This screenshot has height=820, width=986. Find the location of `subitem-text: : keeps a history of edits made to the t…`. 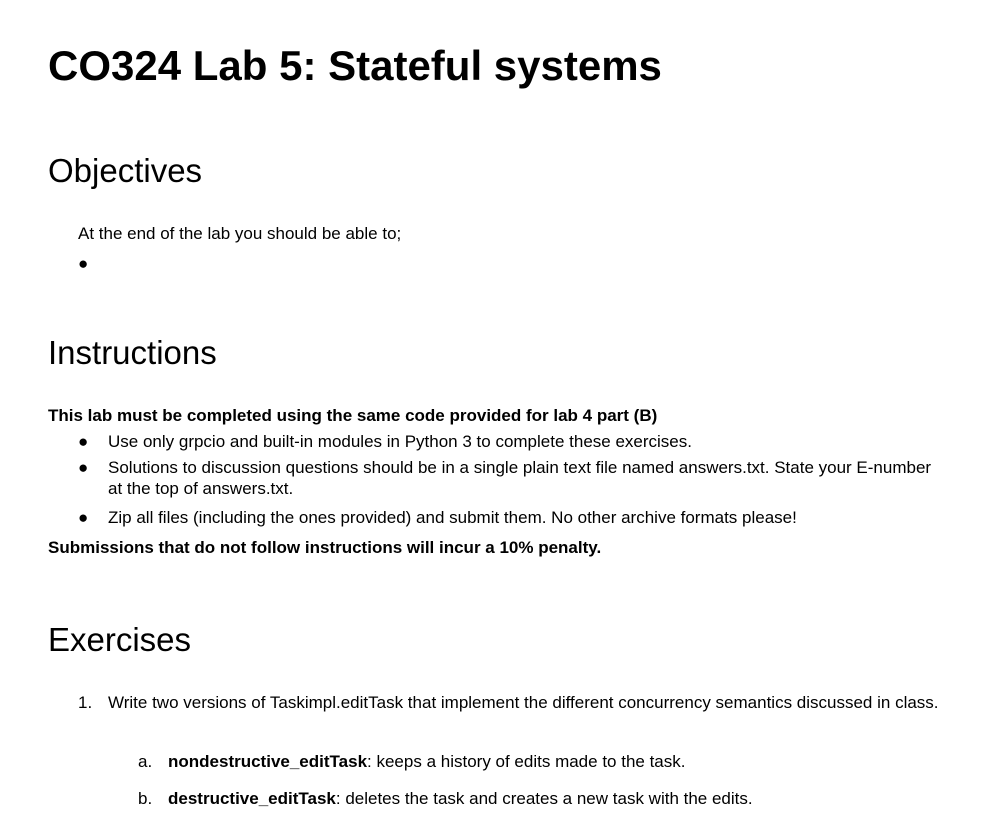

subitem-text: : keeps a history of edits made to the t… is located at coordinates (526, 761).